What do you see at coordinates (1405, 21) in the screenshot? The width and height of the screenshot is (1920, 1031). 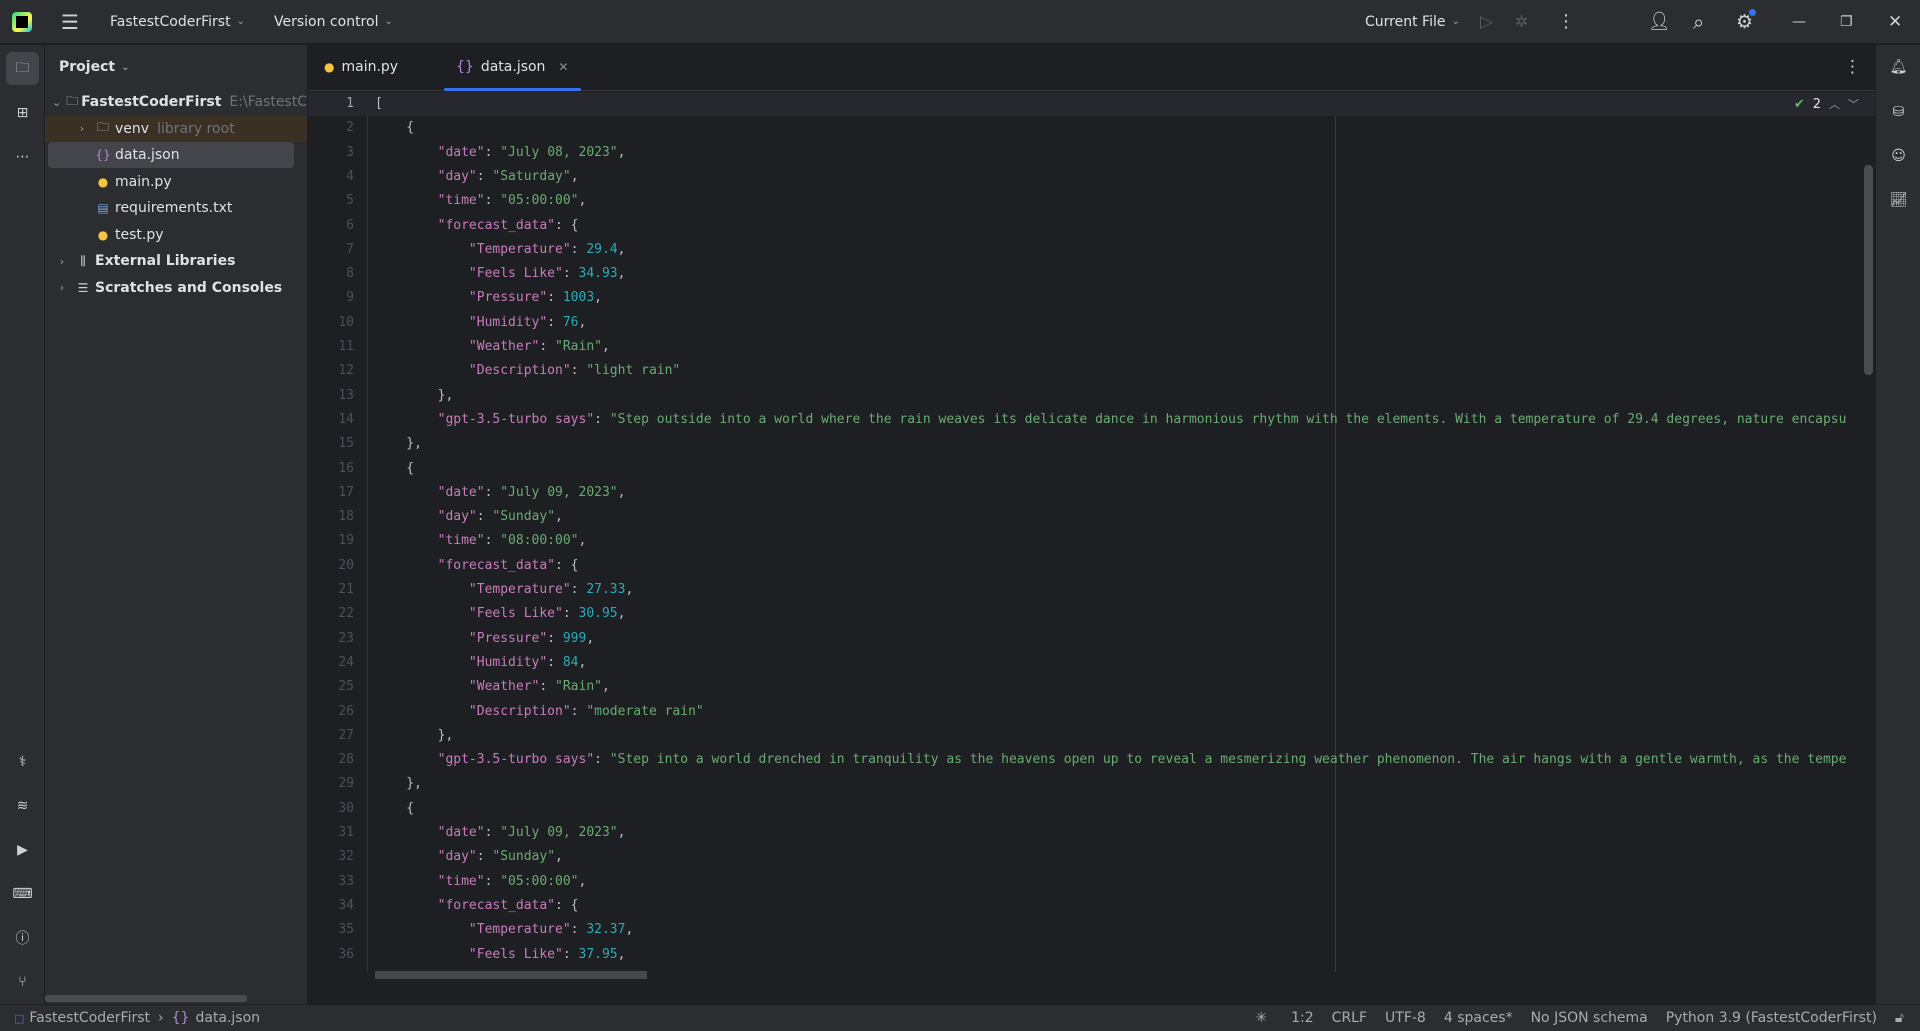 I see `run-config-label: Current File` at bounding box center [1405, 21].